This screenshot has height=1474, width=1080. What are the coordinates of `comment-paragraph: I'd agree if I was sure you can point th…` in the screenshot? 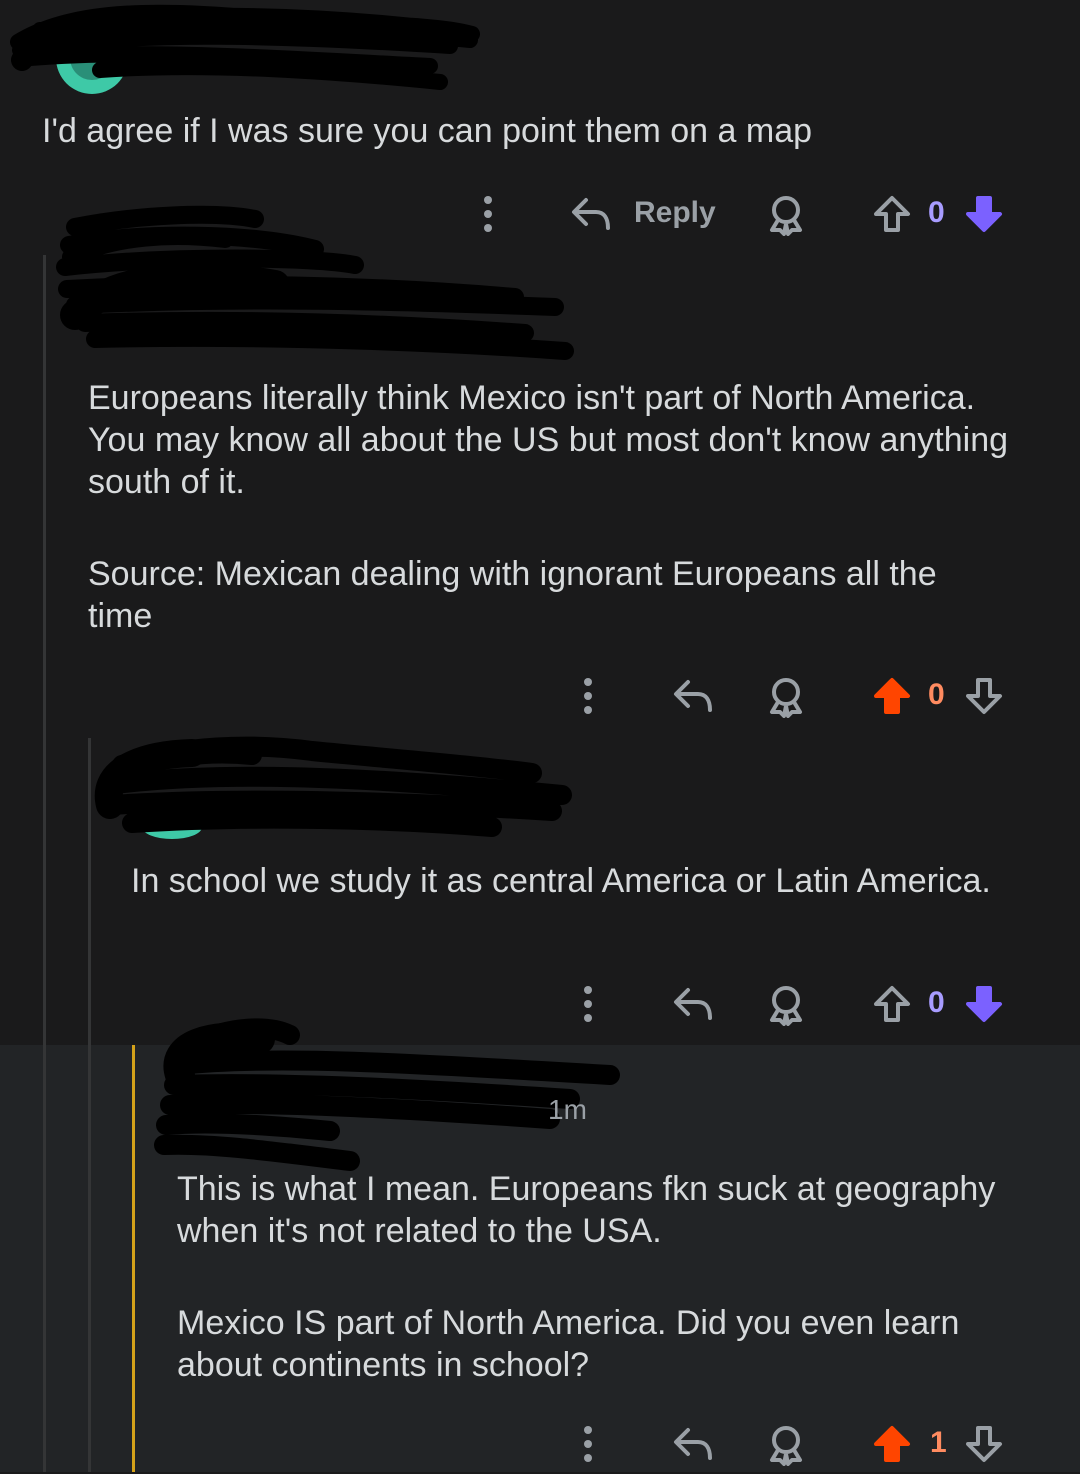 It's located at (427, 131).